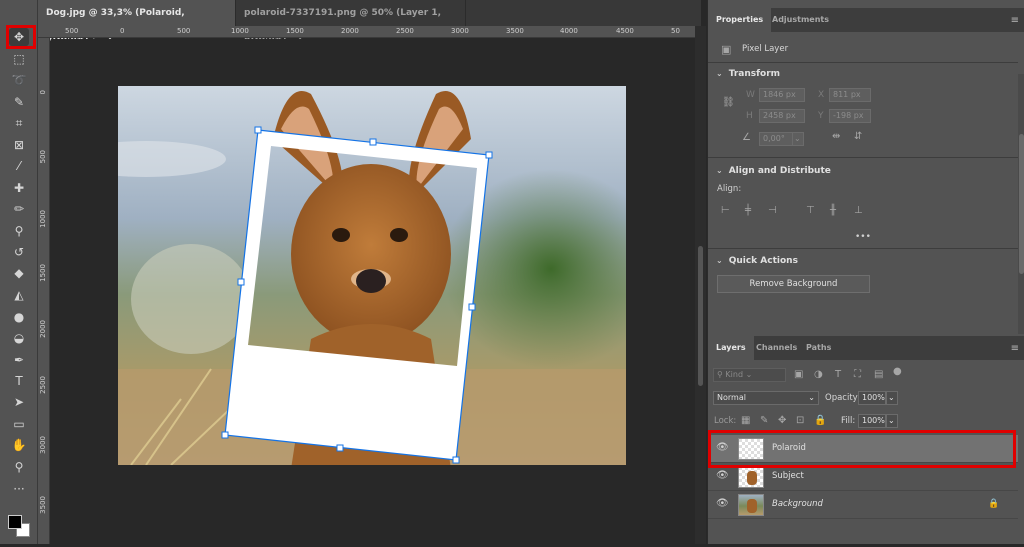 The height and width of the screenshot is (547, 1024). Describe the element at coordinates (731, 348) in the screenshot. I see `tab-layers: Layers` at that location.